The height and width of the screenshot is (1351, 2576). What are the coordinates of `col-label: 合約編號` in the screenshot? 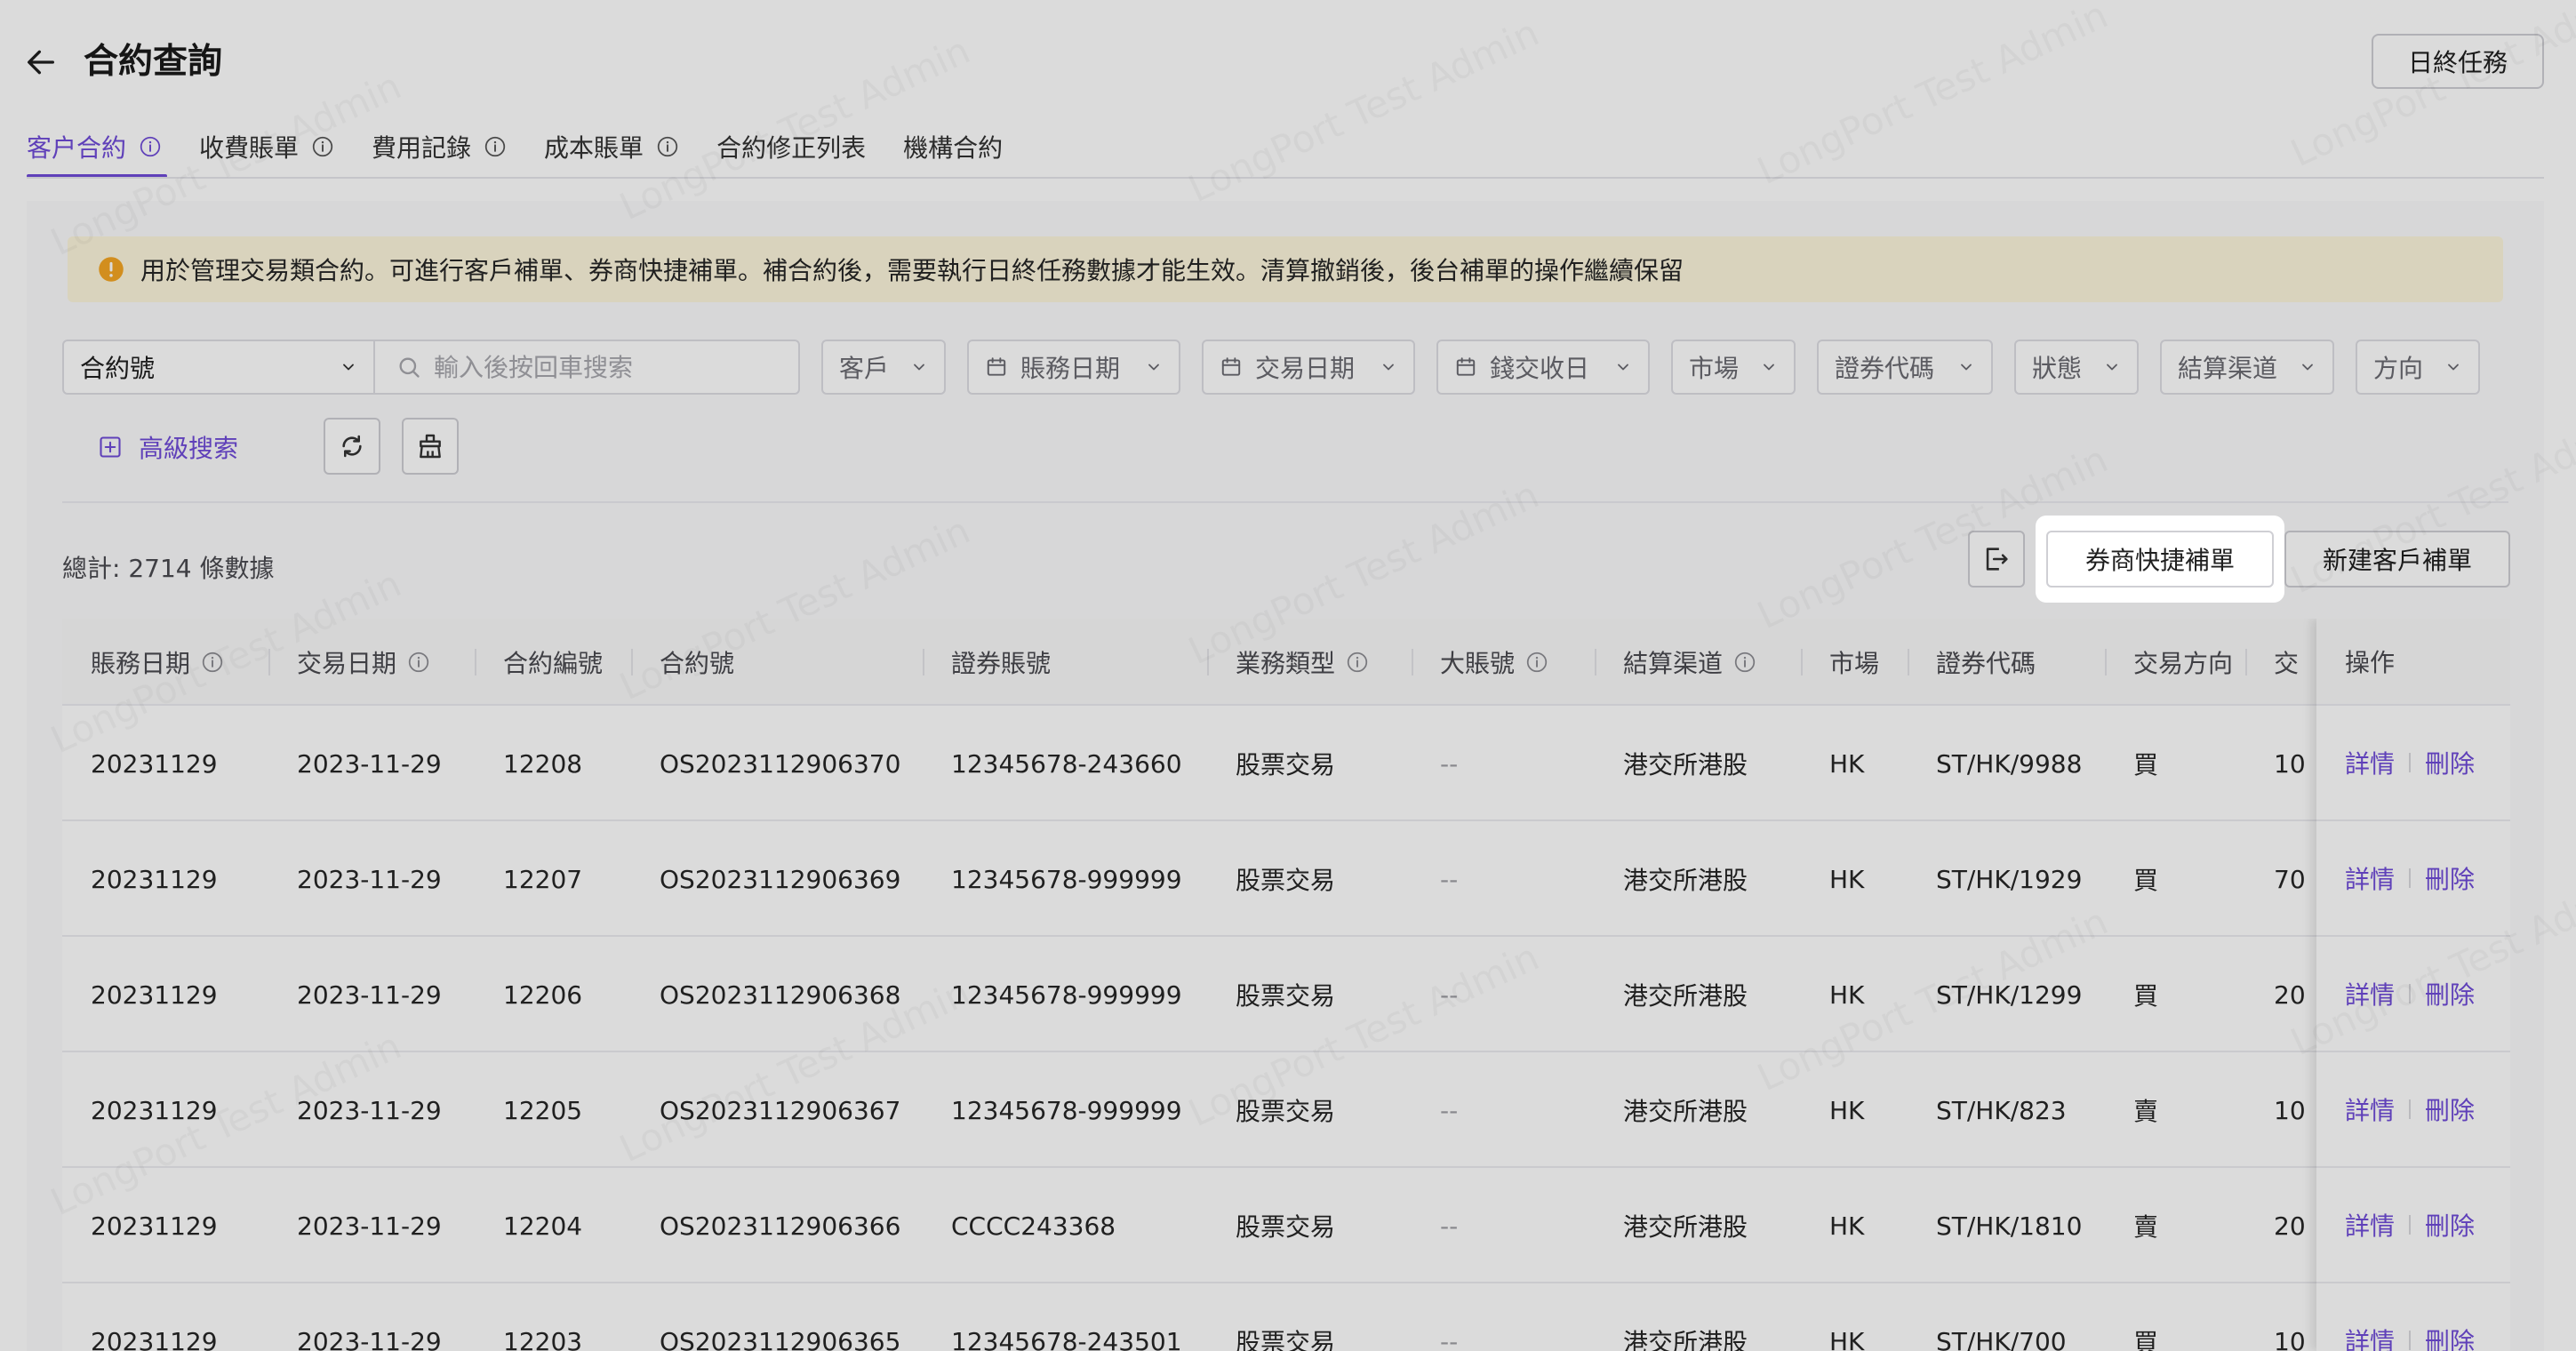 It's located at (553, 663).